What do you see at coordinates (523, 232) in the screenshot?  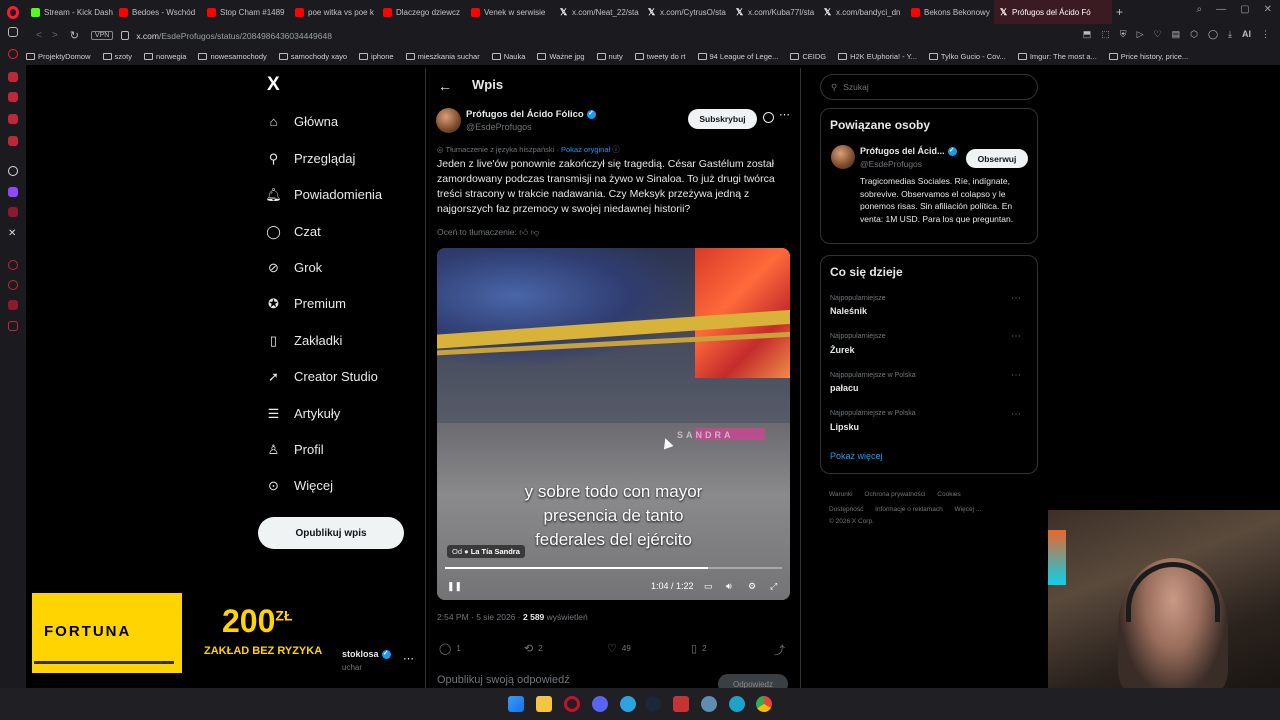 I see `thumbs-up-icon: 👍︎` at bounding box center [523, 232].